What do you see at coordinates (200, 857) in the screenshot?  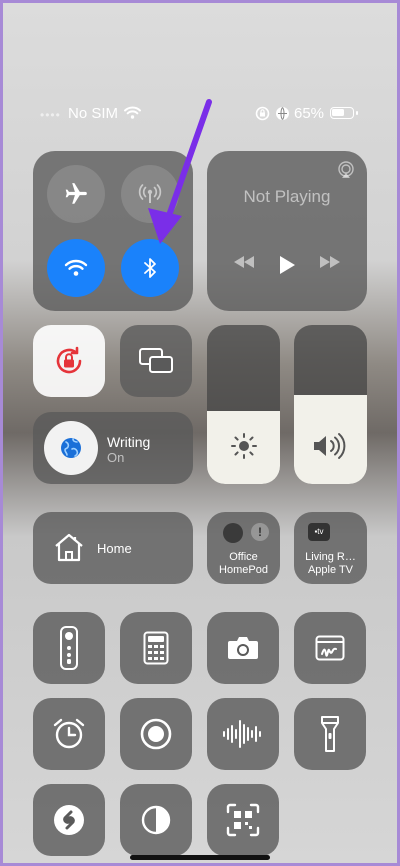 I see `home-indicator` at bounding box center [200, 857].